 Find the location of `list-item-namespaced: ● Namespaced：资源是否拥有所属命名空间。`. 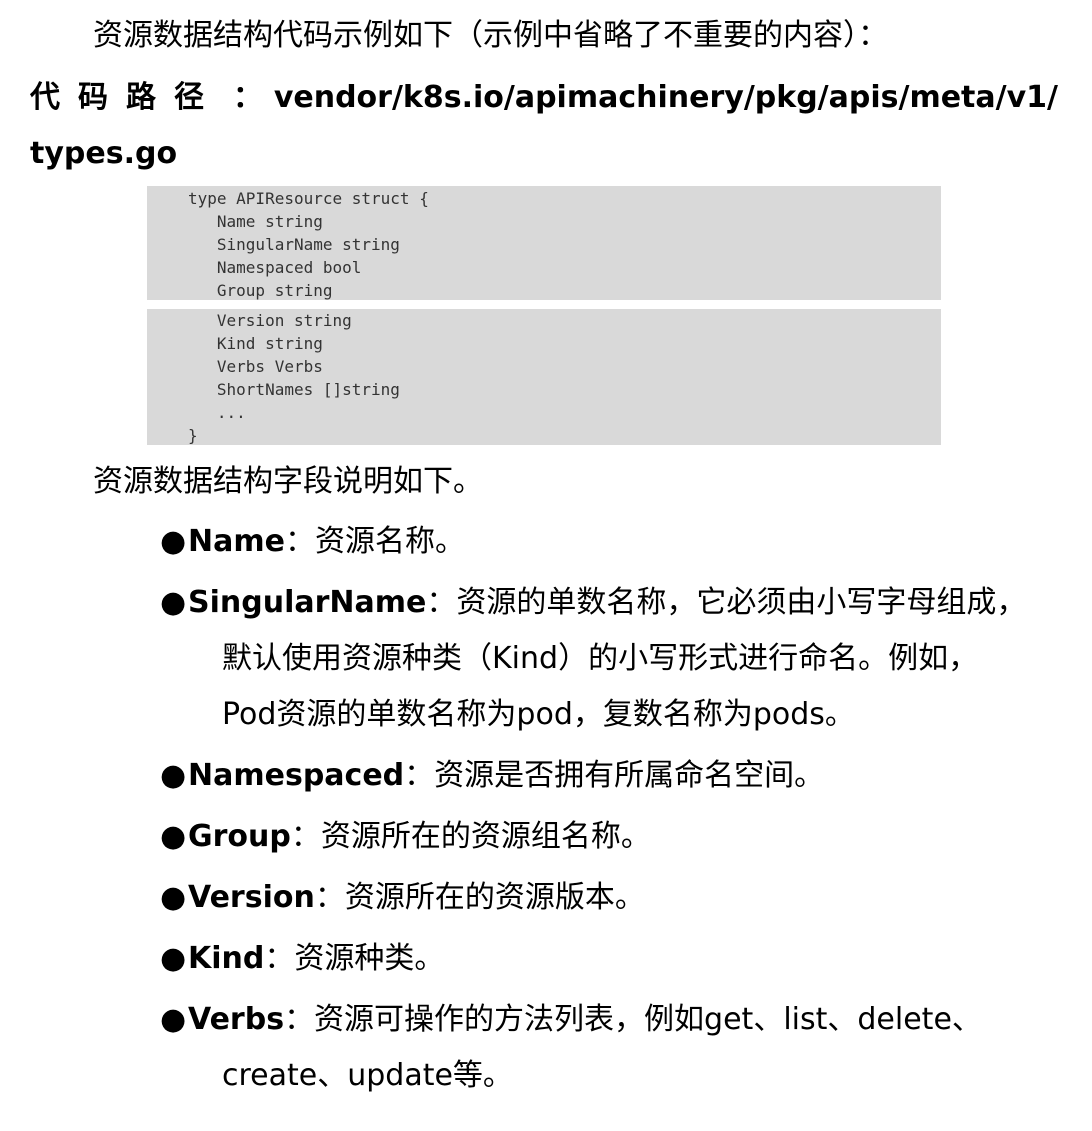

list-item-namespaced: ● Namespaced：资源是否拥有所属命名空间。 is located at coordinates (610, 776).